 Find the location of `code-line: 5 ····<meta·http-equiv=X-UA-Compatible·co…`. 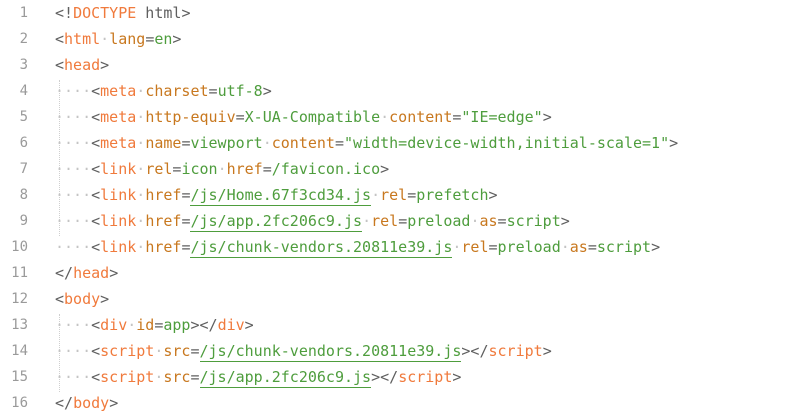

code-line: 5 ····<meta·http-equiv=X-UA-Compatible·co… is located at coordinates (401, 117).